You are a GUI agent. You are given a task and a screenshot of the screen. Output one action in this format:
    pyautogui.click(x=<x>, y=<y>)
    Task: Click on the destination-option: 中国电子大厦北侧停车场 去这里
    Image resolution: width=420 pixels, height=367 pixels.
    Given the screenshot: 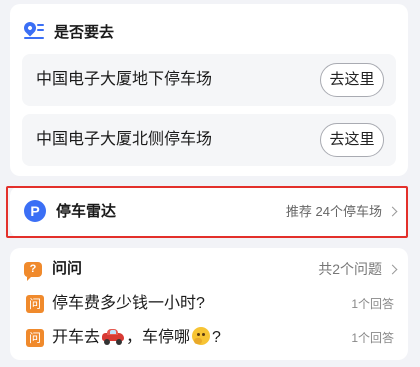 What is the action you would take?
    pyautogui.click(x=209, y=140)
    